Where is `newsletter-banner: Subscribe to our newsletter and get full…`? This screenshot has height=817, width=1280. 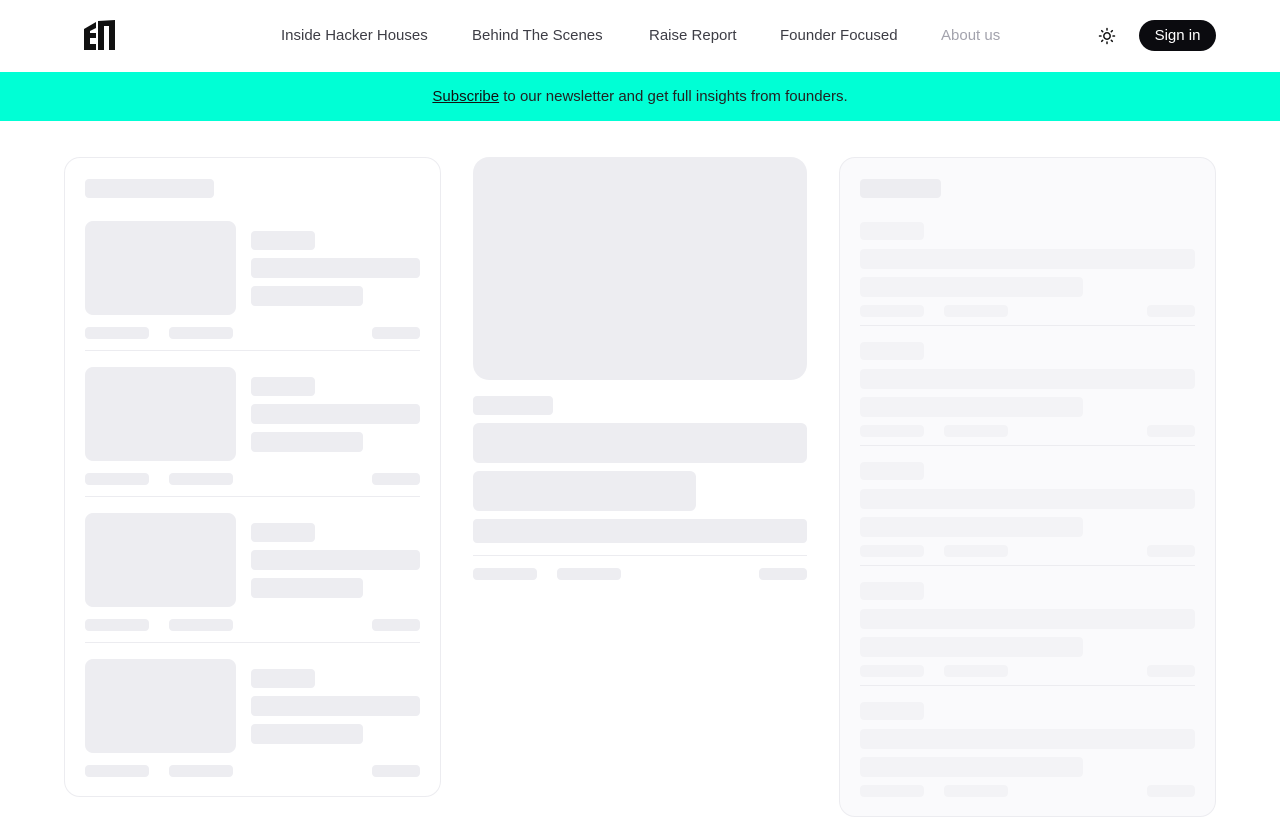 newsletter-banner: Subscribe to our newsletter and get full… is located at coordinates (640, 96).